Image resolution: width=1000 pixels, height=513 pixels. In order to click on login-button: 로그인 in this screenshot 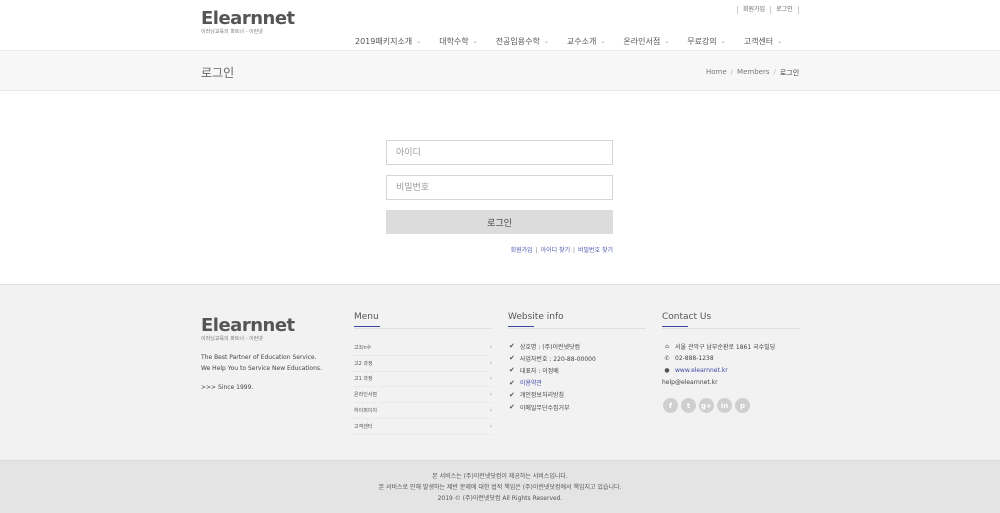, I will do `click(499, 222)`.